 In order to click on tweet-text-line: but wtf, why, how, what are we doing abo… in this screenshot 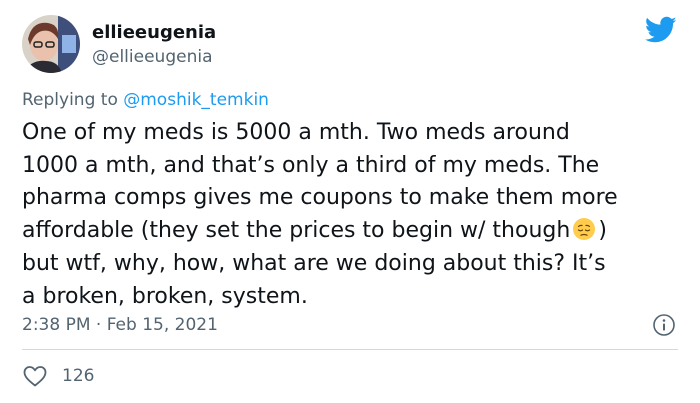, I will do `click(314, 263)`.